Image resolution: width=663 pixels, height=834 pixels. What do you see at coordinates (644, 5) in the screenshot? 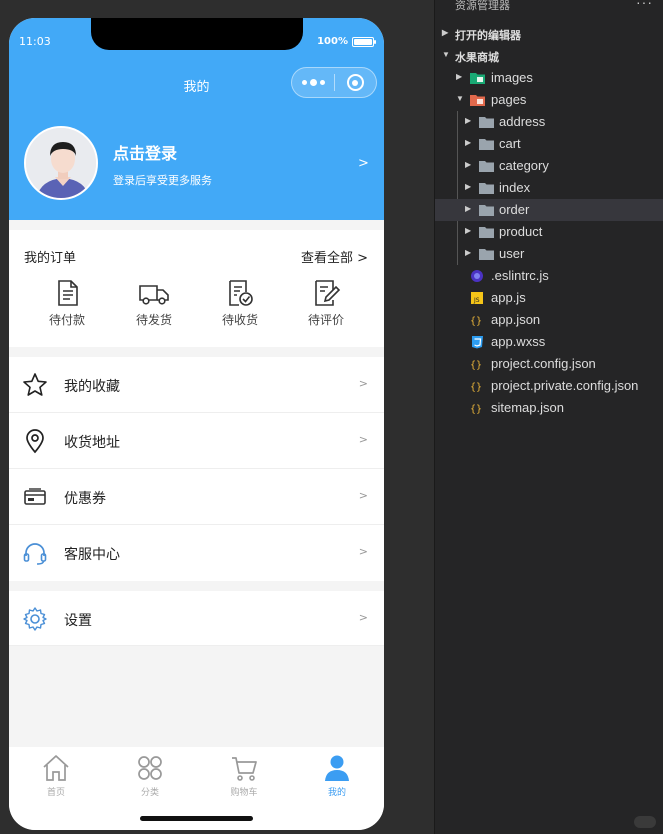
I see `more-actions-icon: ···` at bounding box center [644, 5].